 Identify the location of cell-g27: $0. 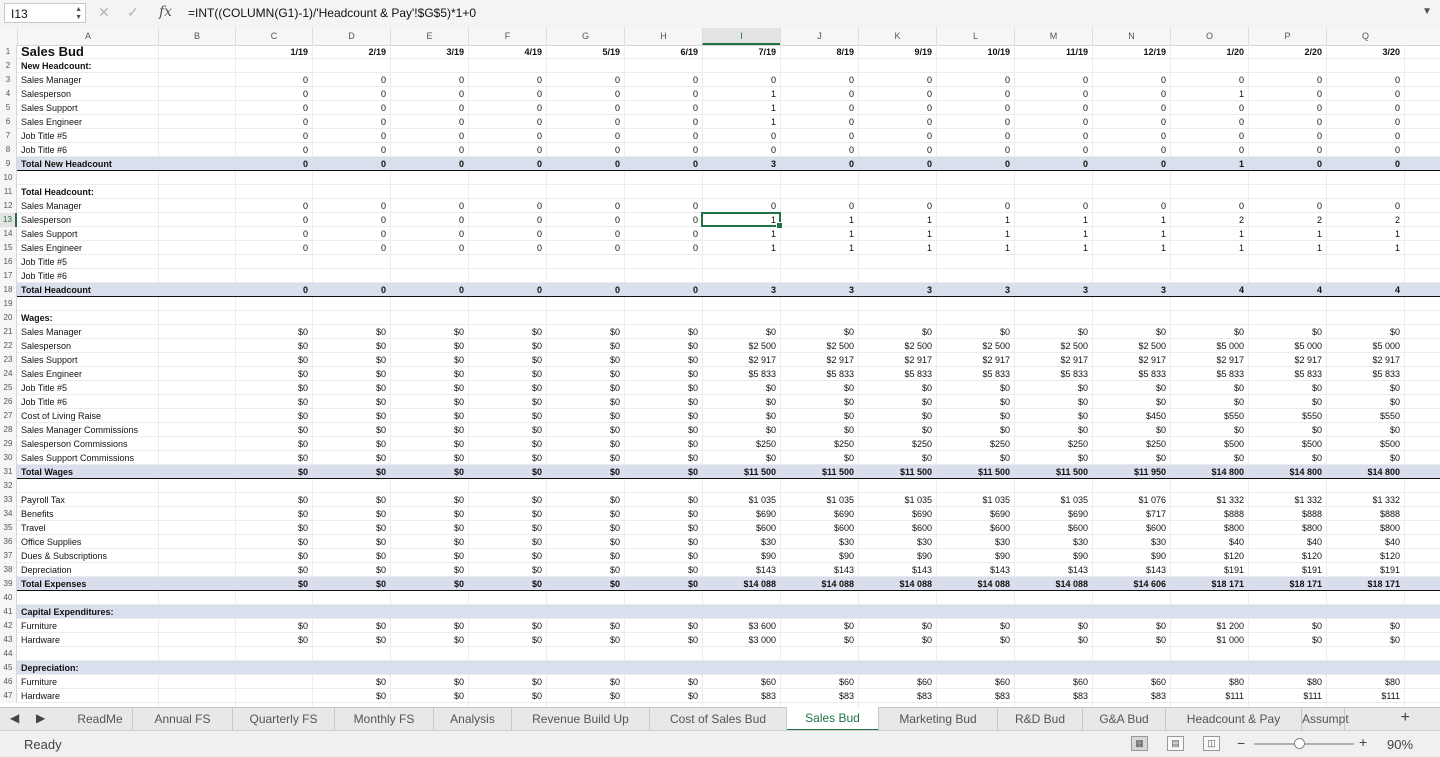
(585, 416).